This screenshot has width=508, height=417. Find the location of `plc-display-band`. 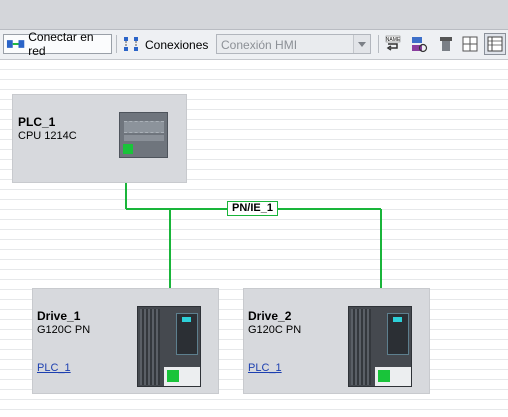

plc-display-band is located at coordinates (144, 127).